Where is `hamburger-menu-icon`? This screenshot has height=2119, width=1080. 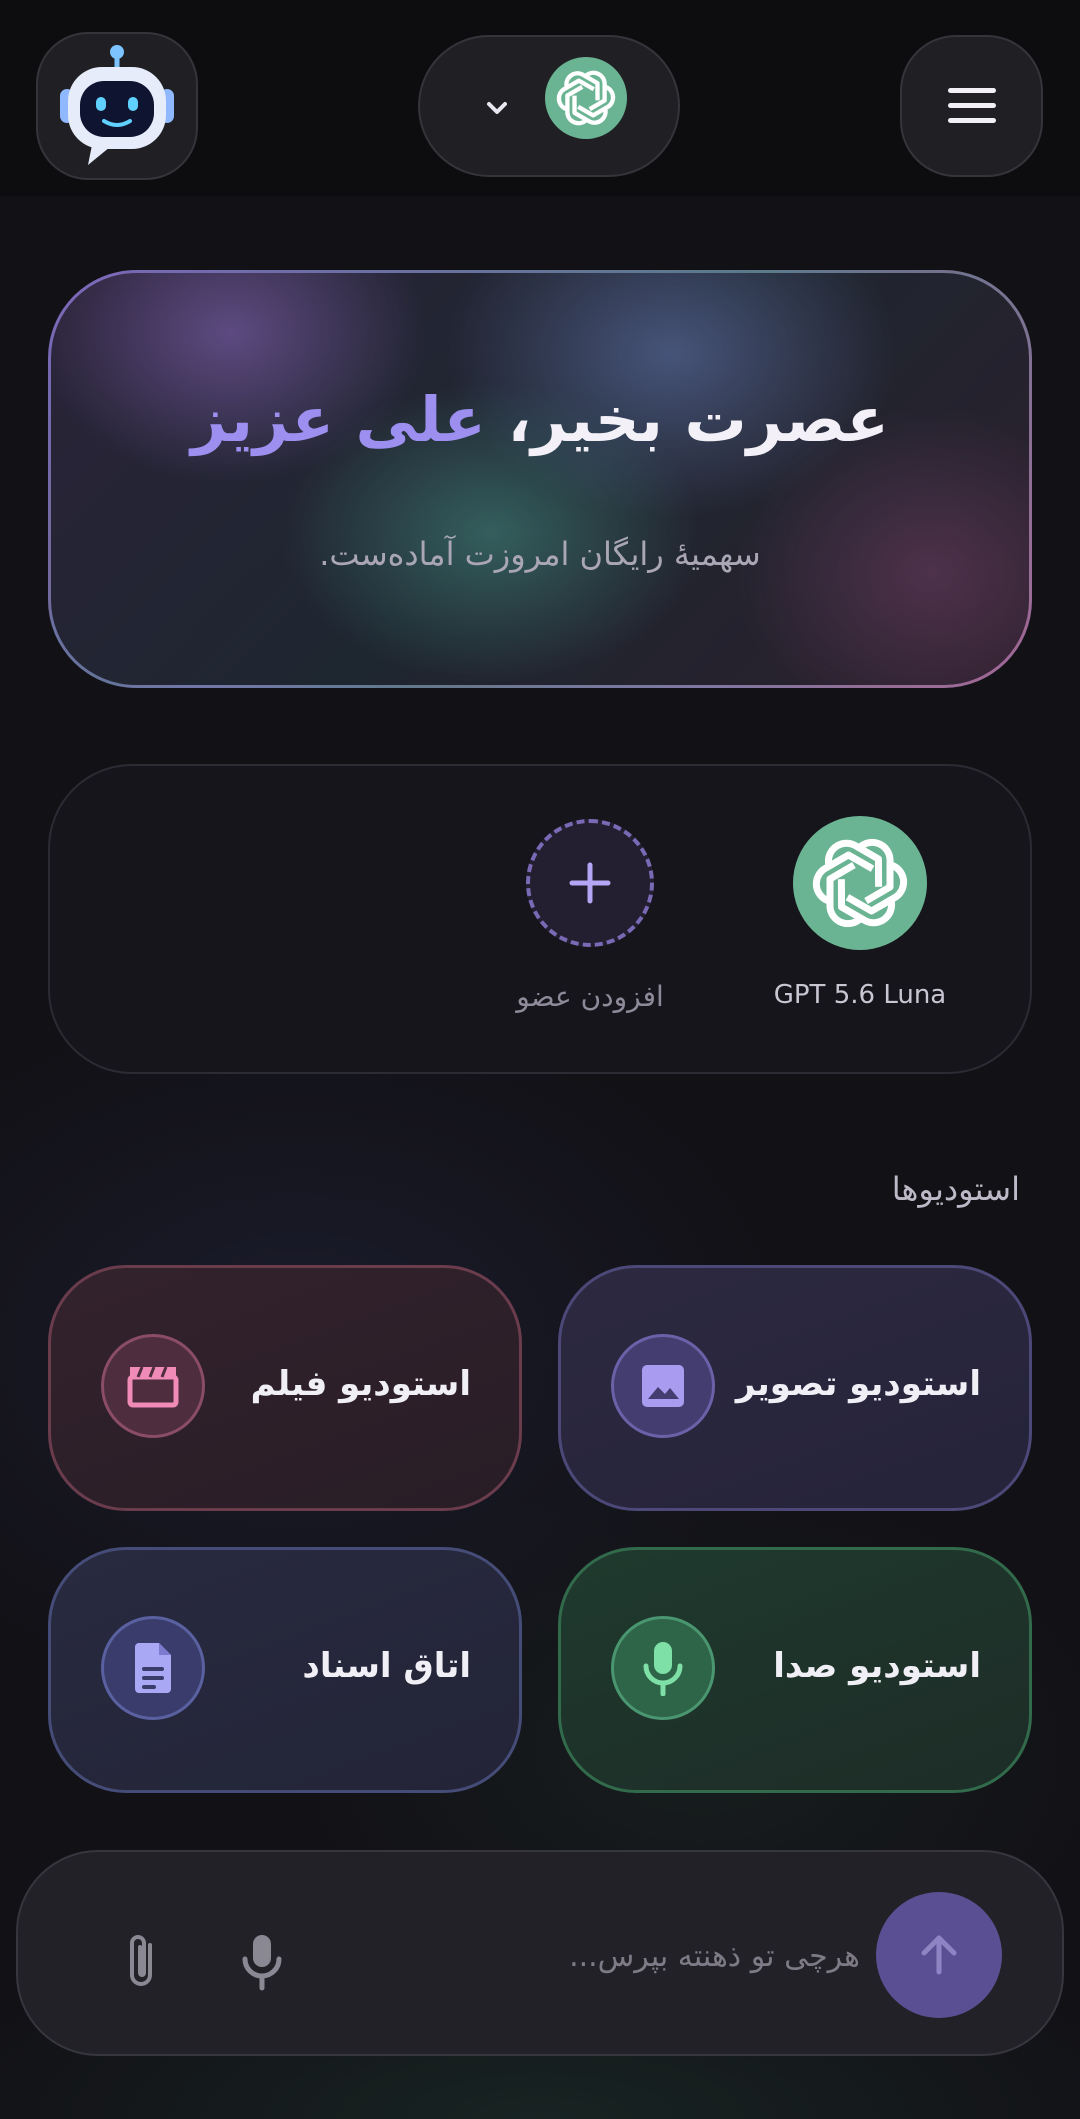 hamburger-menu-icon is located at coordinates (971, 105).